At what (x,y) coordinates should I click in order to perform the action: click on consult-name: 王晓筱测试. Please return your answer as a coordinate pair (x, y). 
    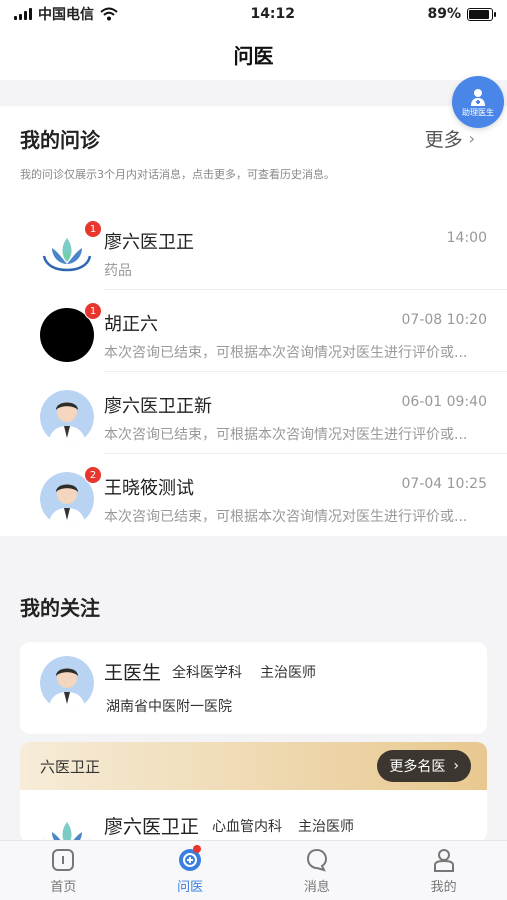
    Looking at the image, I should click on (149, 488).